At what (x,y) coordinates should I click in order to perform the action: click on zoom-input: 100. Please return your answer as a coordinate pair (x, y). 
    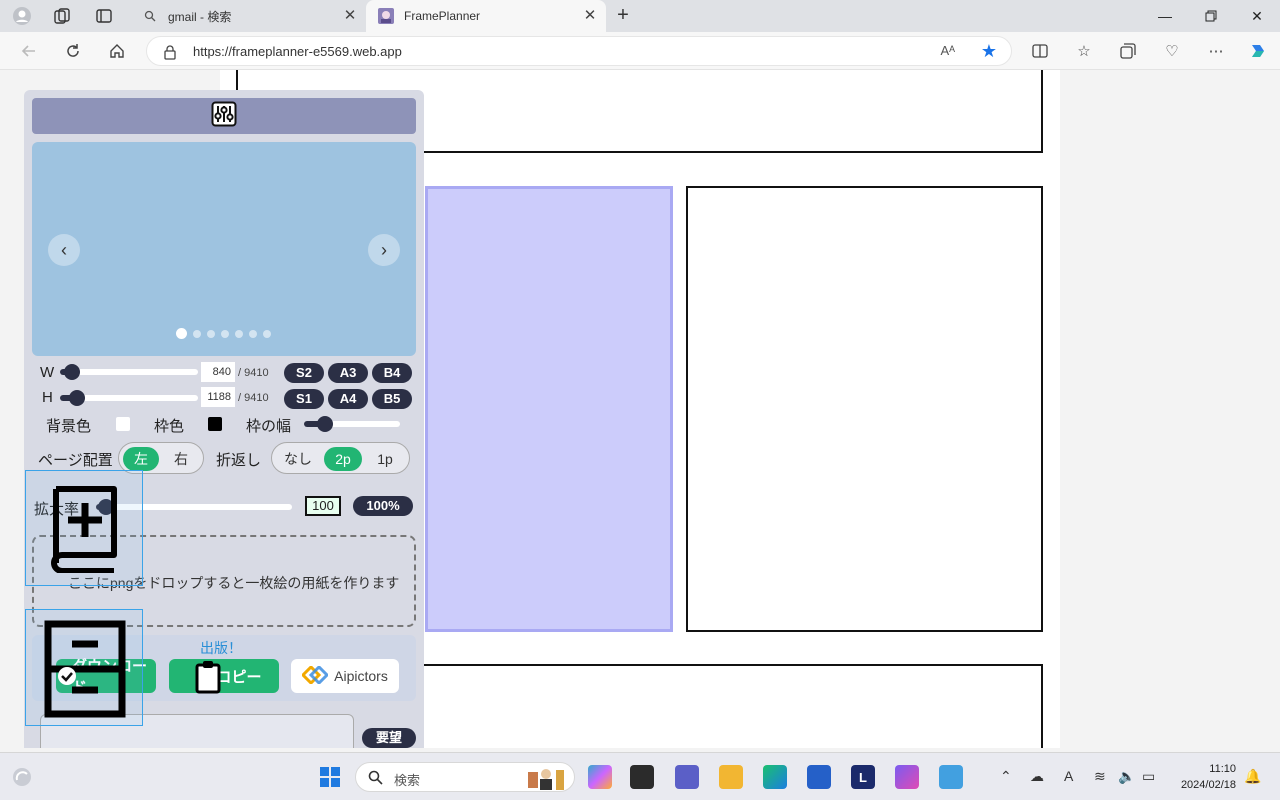
    Looking at the image, I should click on (323, 506).